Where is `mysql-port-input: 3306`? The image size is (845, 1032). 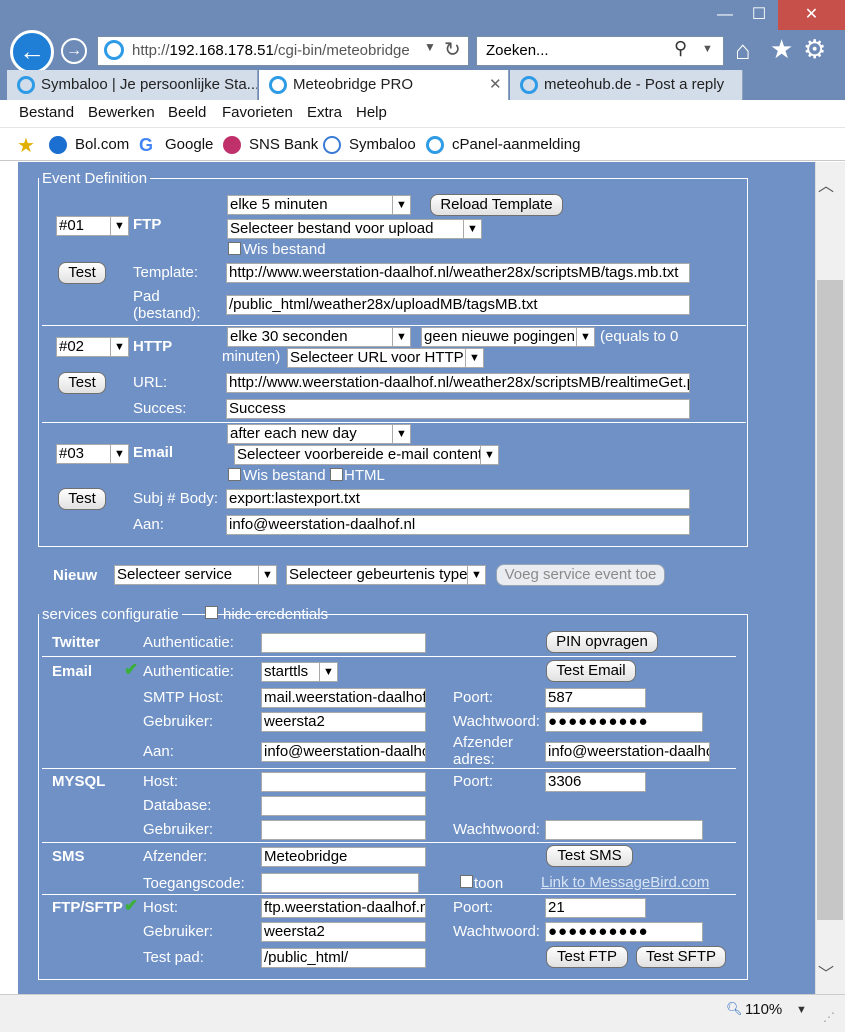
mysql-port-input: 3306 is located at coordinates (595, 782).